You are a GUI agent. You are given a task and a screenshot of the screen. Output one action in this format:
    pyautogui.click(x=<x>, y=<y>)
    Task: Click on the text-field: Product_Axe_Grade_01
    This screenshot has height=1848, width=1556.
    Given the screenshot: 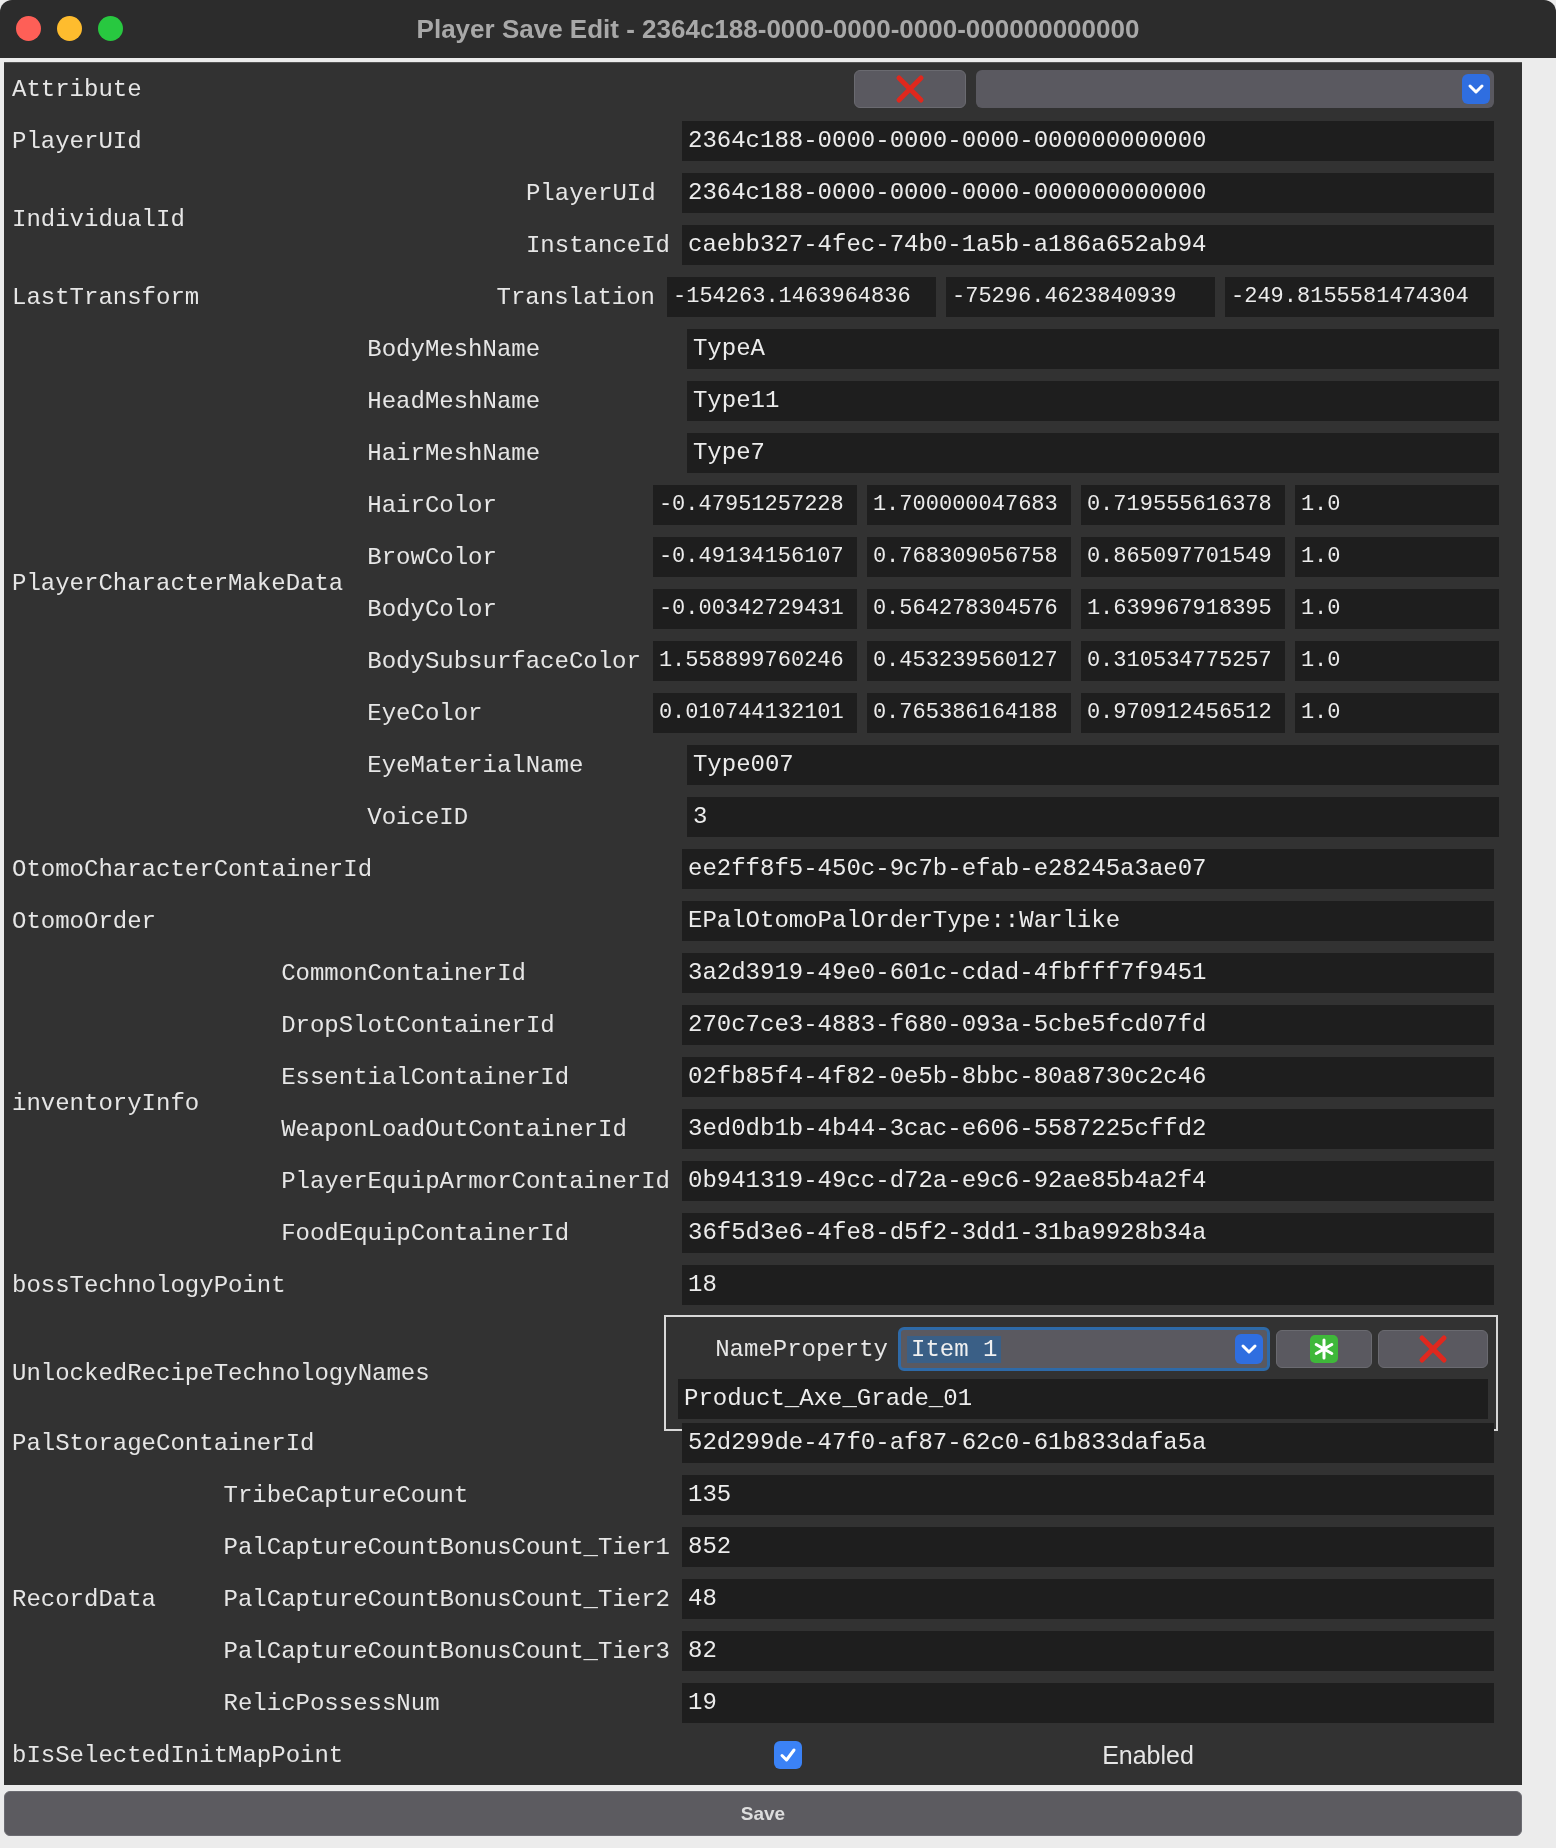 What is the action you would take?
    pyautogui.click(x=1083, y=1399)
    